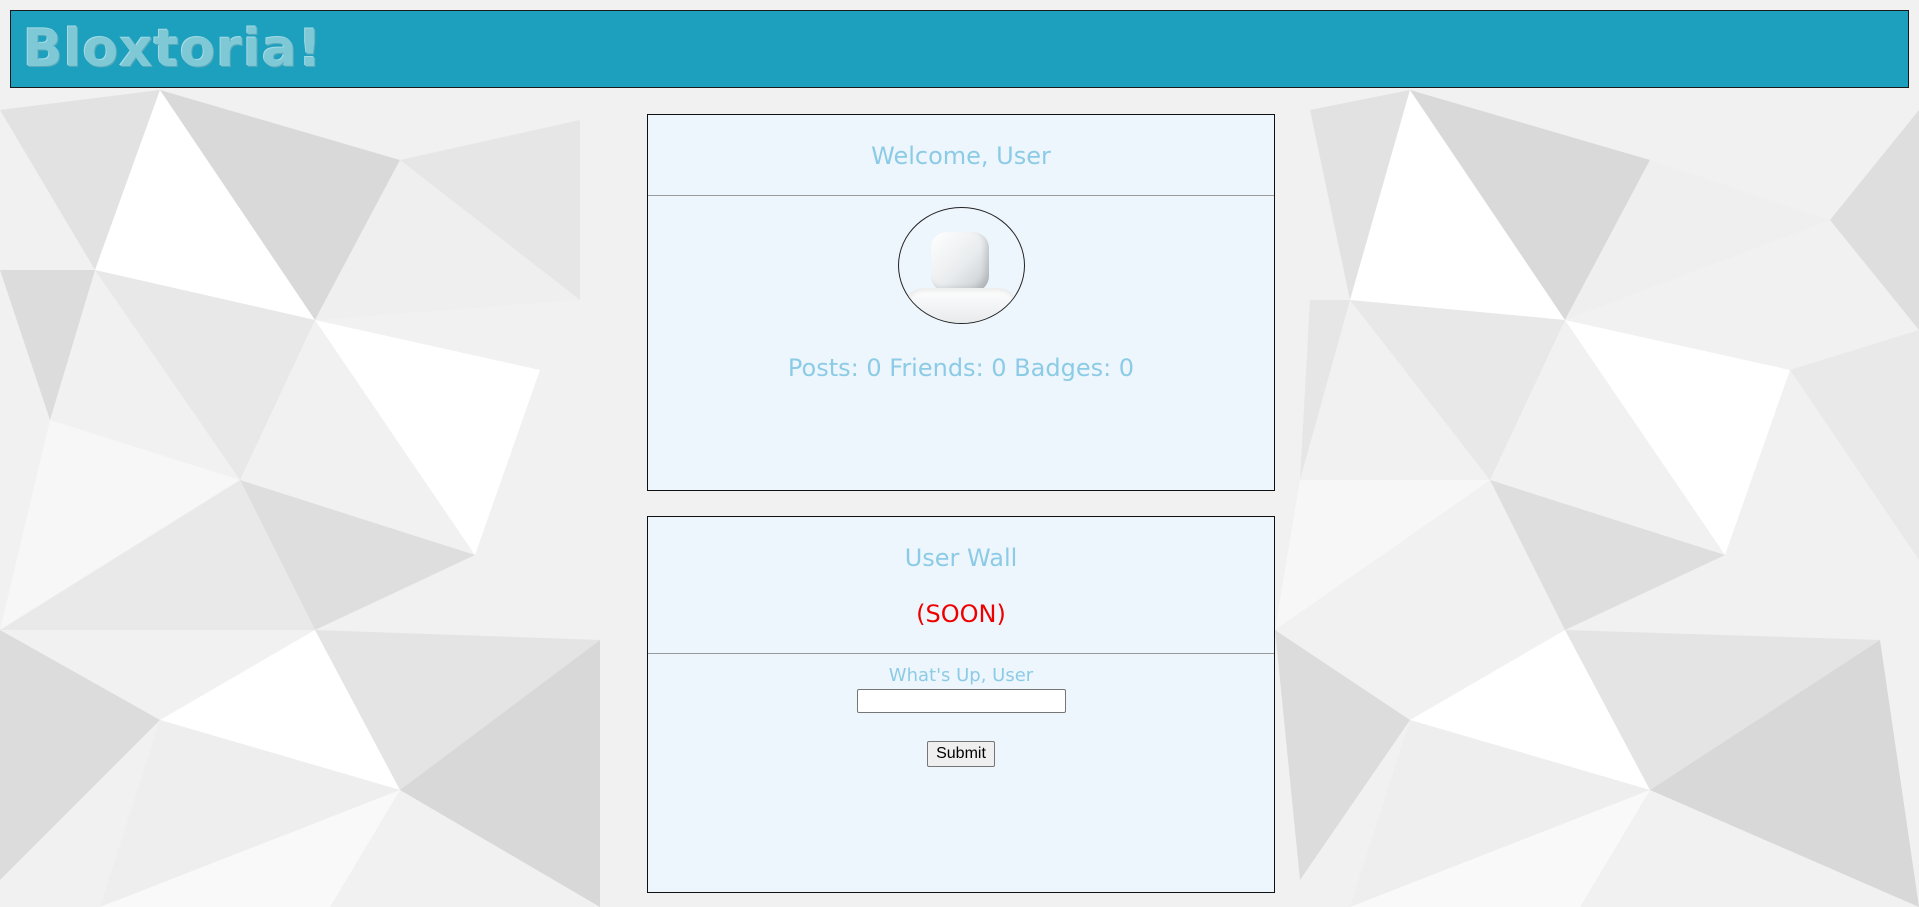  What do you see at coordinates (173, 49) in the screenshot?
I see `site-logo: Bloxtoria!` at bounding box center [173, 49].